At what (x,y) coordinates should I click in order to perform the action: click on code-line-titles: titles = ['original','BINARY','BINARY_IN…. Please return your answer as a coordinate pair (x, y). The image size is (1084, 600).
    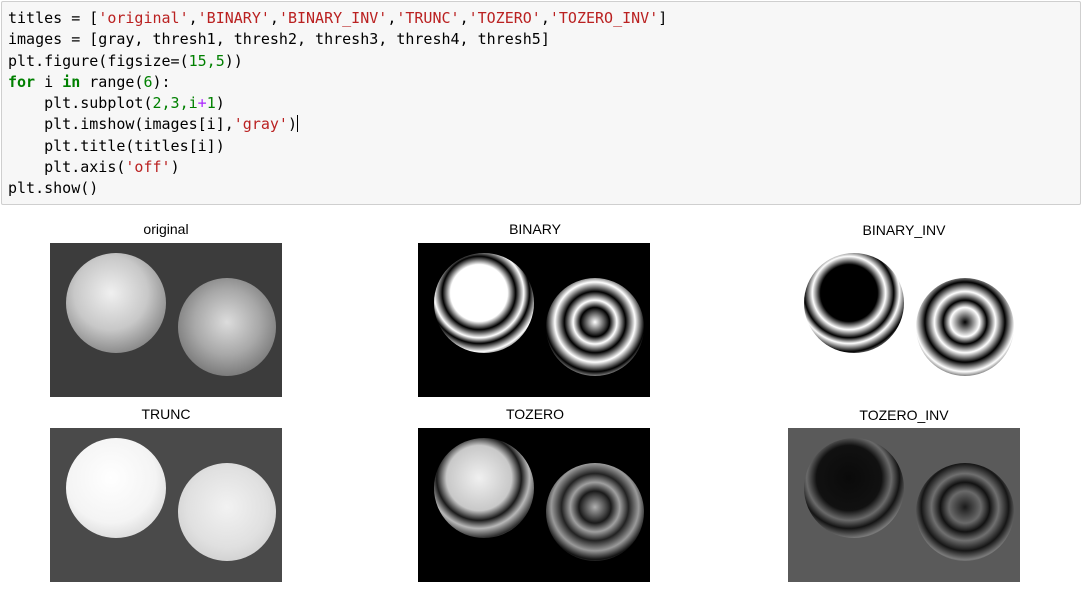
    Looking at the image, I should click on (338, 18).